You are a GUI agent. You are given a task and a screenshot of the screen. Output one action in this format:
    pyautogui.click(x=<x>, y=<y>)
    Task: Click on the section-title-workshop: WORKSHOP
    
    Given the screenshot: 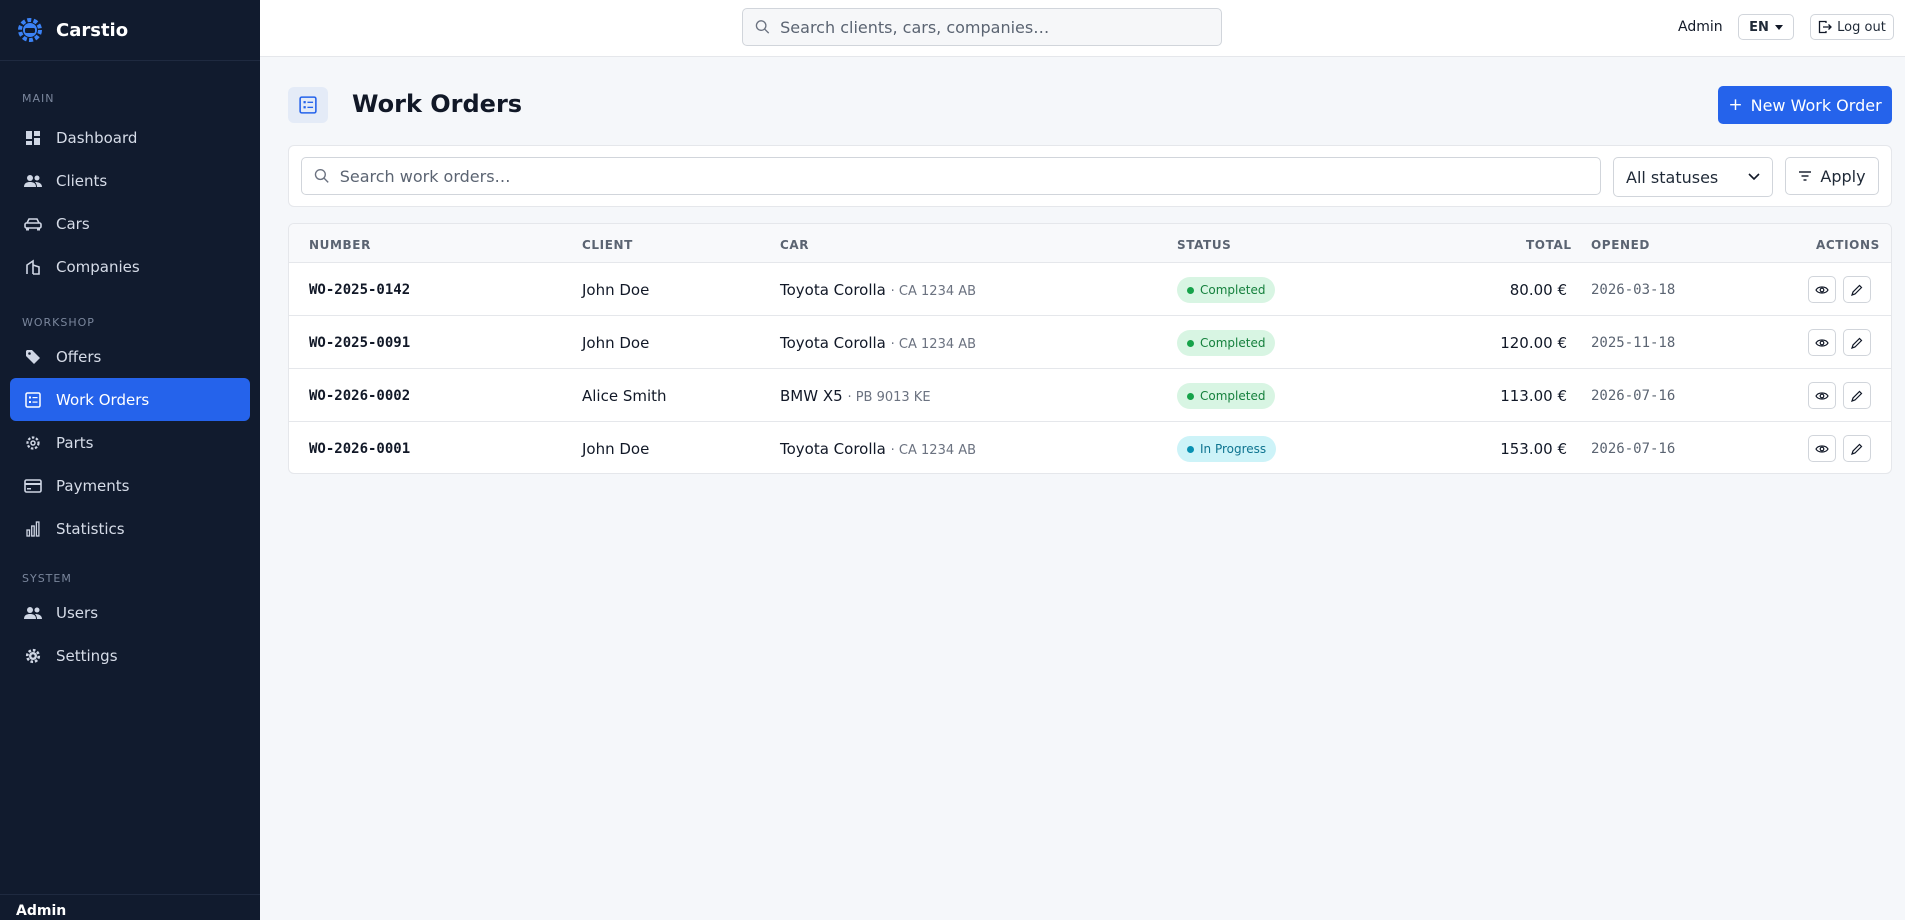 What is the action you would take?
    pyautogui.click(x=58, y=322)
    